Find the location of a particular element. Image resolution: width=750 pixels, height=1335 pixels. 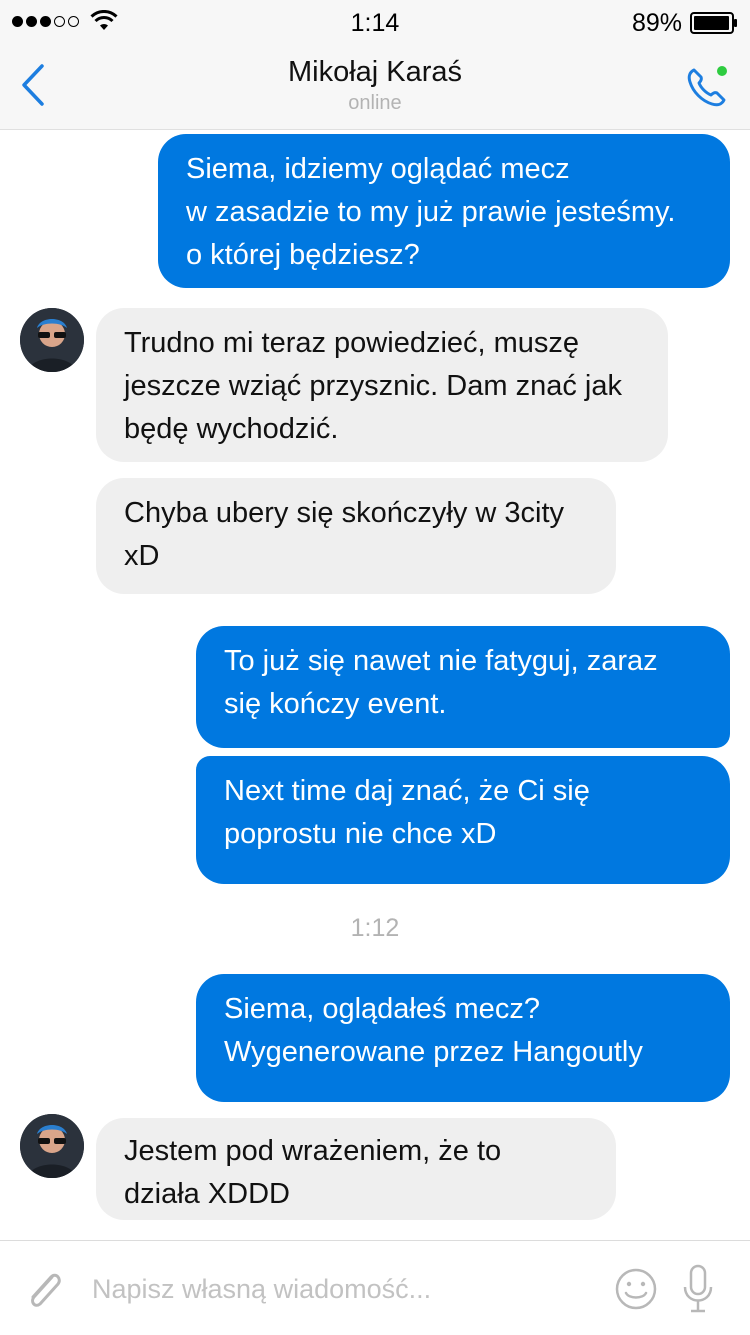

message-timestamp: 1:12 is located at coordinates (375, 928).